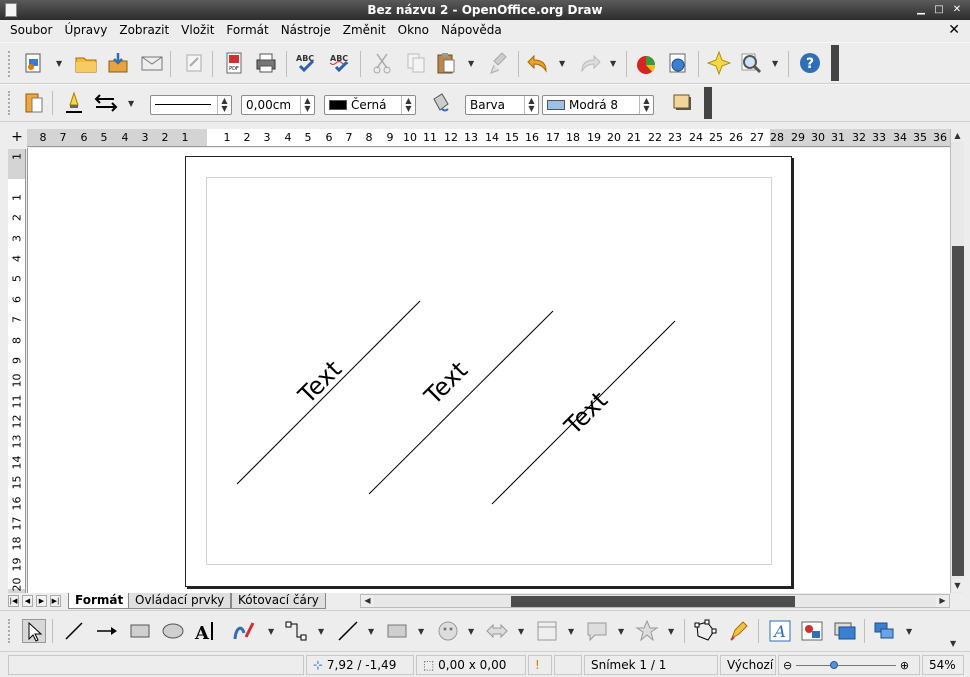 The height and width of the screenshot is (677, 970). What do you see at coordinates (74, 631) in the screenshot?
I see `line-icon` at bounding box center [74, 631].